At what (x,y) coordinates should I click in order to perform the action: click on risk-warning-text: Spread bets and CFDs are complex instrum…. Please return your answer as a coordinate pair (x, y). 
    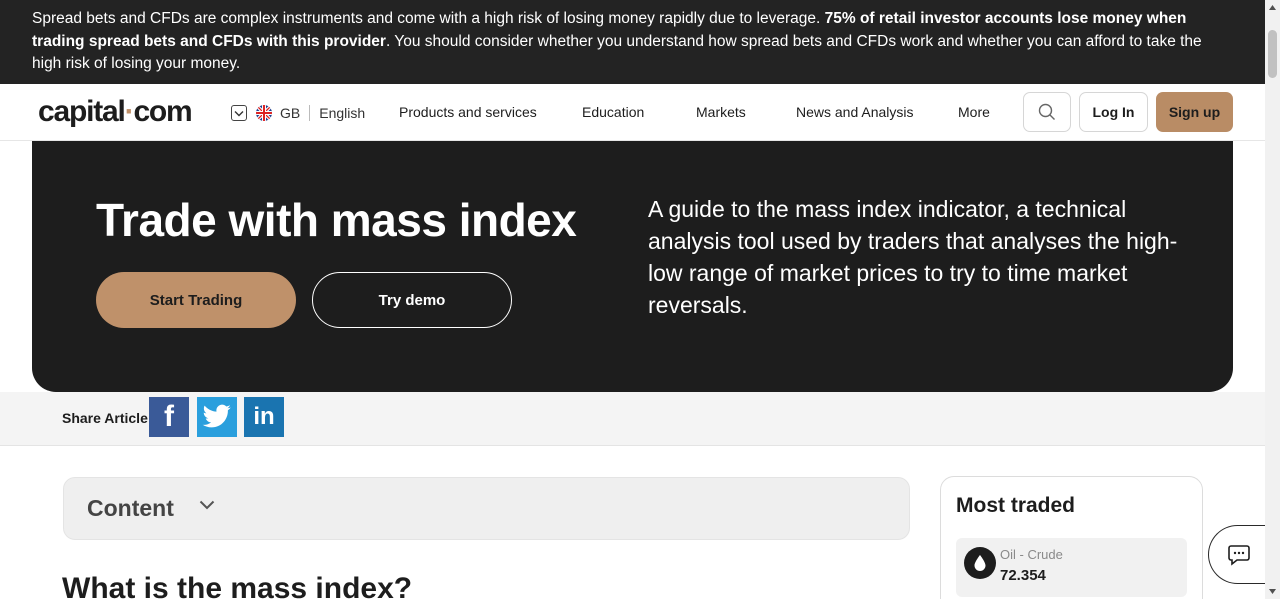
    Looking at the image, I should click on (428, 18).